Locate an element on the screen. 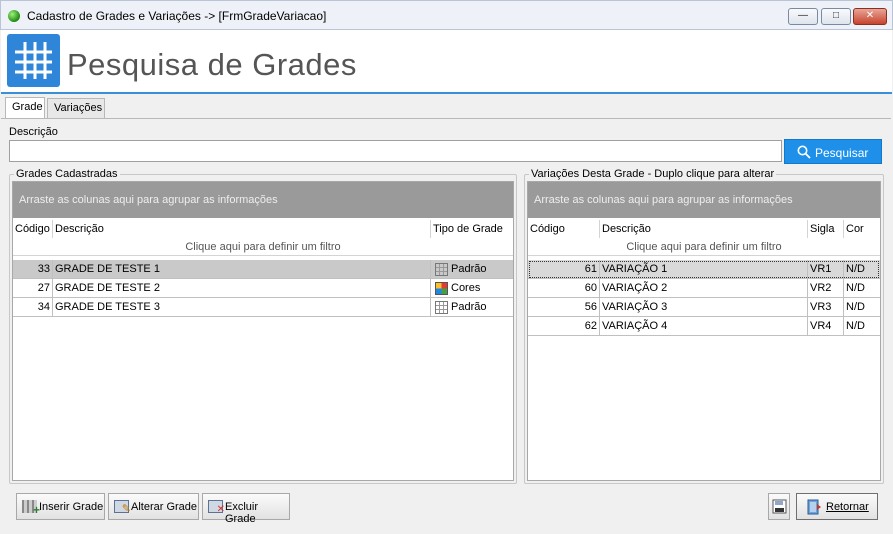  edit-grid-icon is located at coordinates (122, 507).